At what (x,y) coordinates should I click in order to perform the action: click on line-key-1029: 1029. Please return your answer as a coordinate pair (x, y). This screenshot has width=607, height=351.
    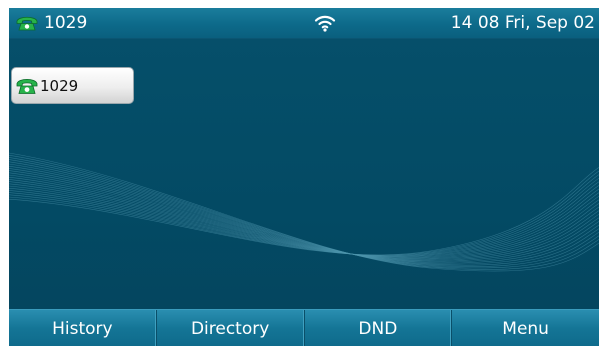
    Looking at the image, I should click on (72, 85).